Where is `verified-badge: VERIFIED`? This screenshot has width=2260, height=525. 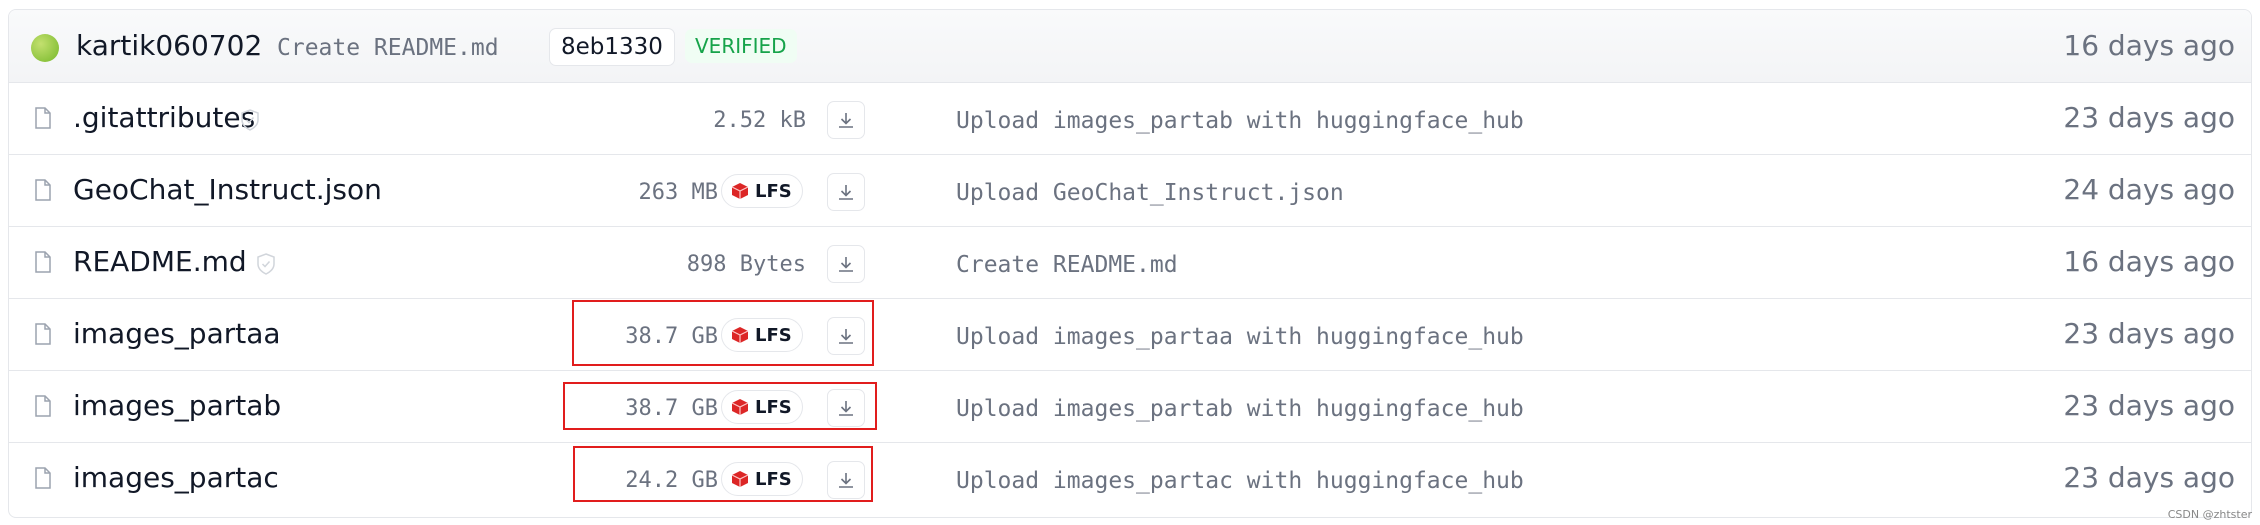
verified-badge: VERIFIED is located at coordinates (741, 46).